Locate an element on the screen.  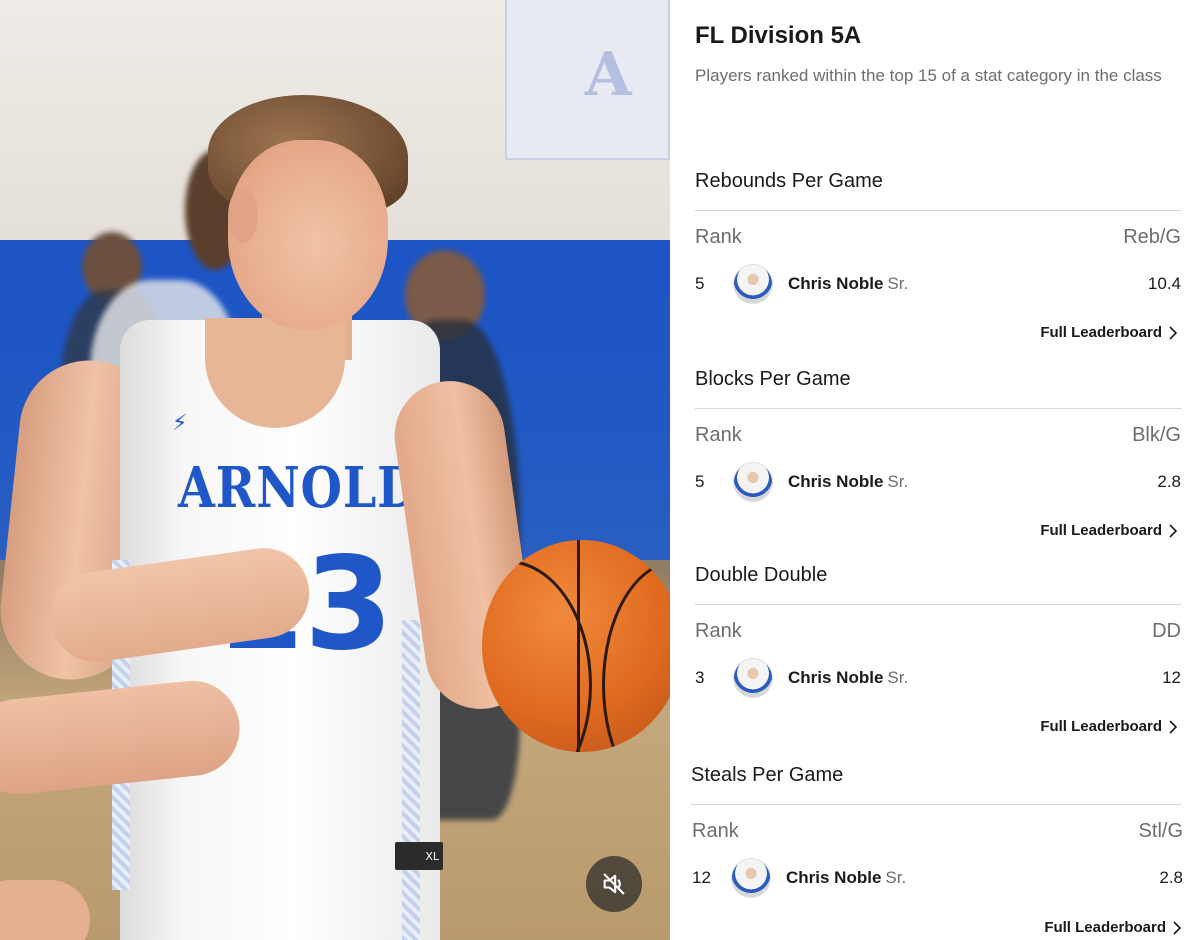
jersey-size-tag: XL is located at coordinates (419, 856).